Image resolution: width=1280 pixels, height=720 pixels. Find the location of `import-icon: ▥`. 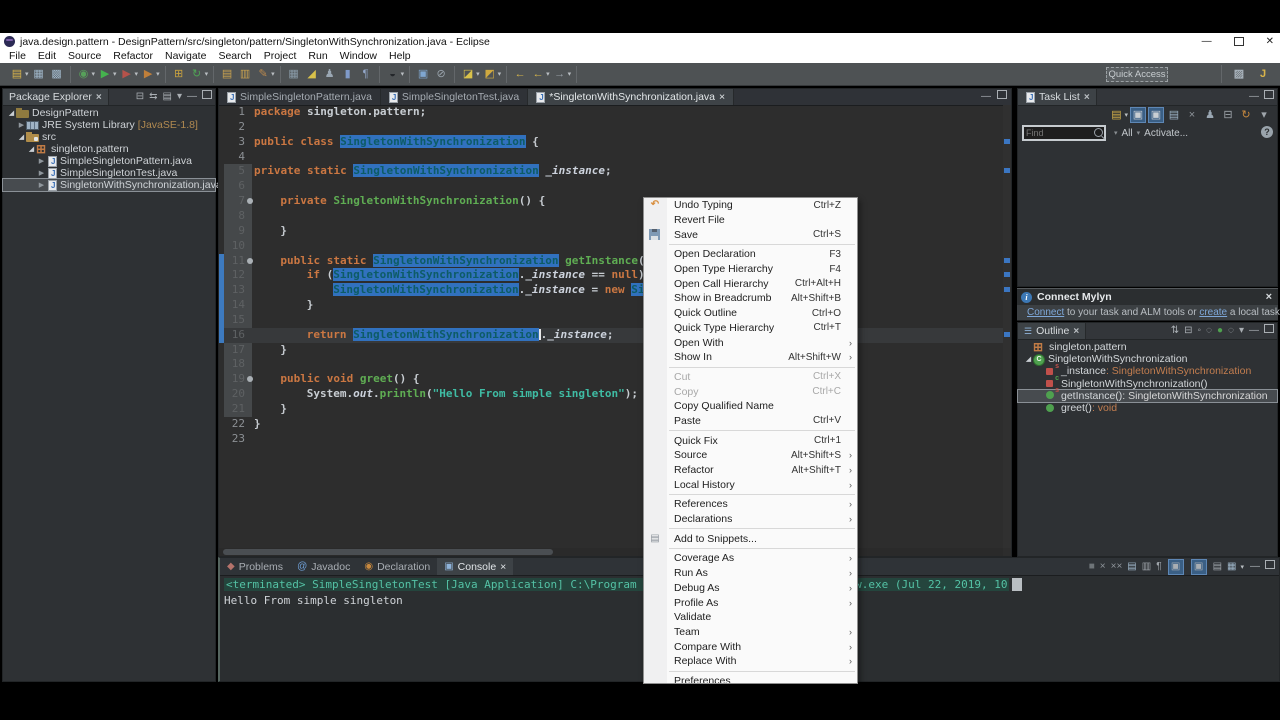

import-icon: ▥ is located at coordinates (245, 74).